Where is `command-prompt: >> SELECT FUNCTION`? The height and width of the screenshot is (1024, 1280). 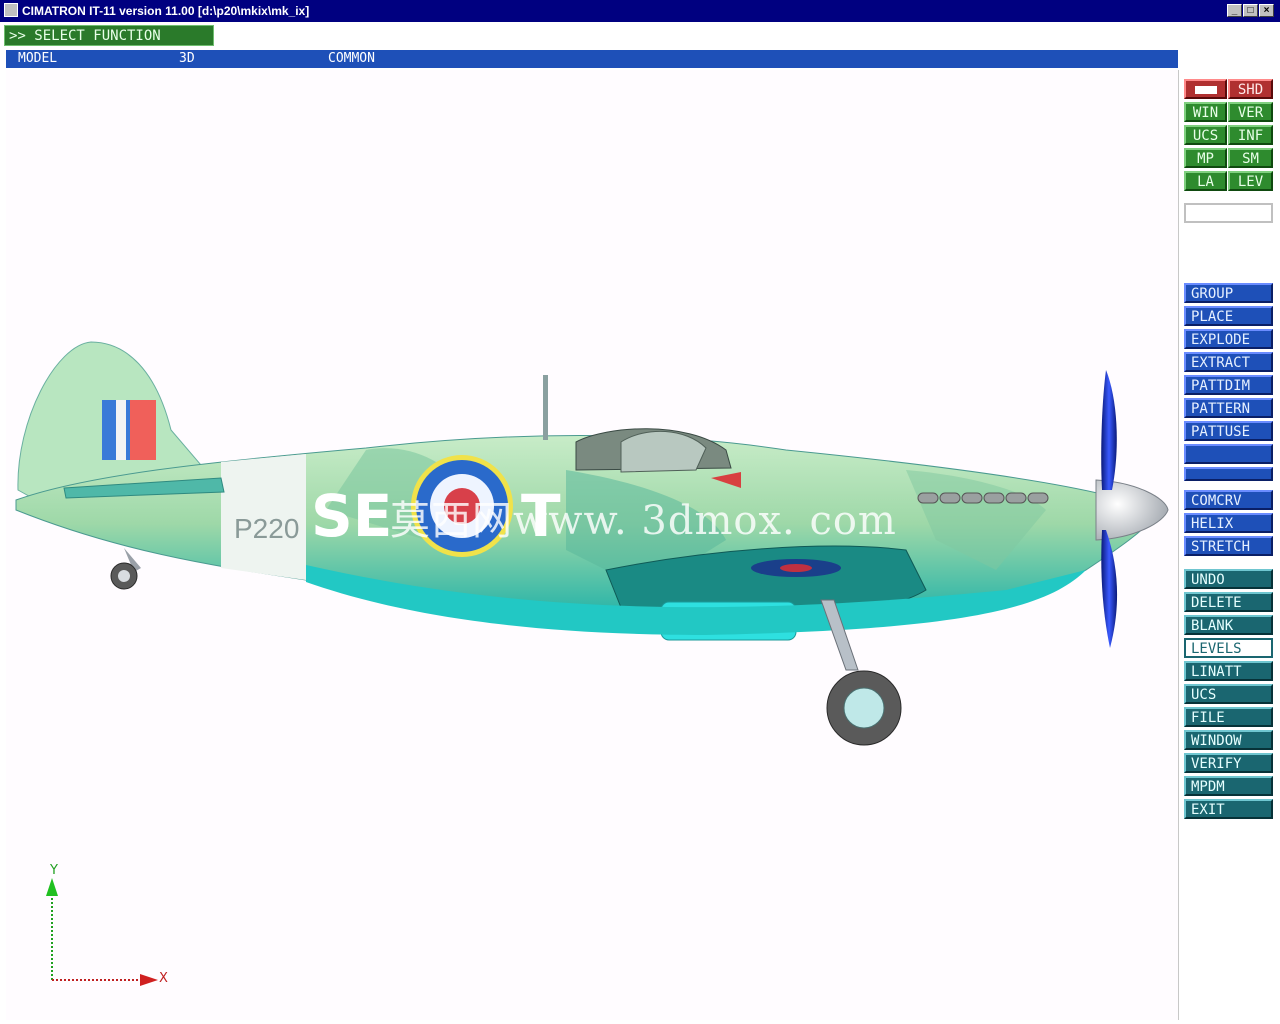 command-prompt: >> SELECT FUNCTION is located at coordinates (109, 35).